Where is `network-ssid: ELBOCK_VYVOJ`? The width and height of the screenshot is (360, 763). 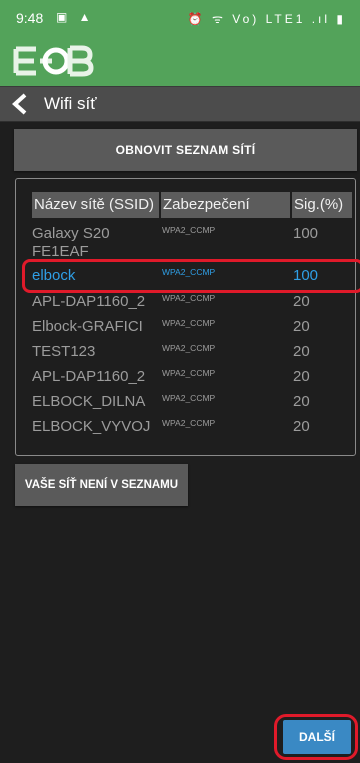 network-ssid: ELBOCK_VYVOJ is located at coordinates (91, 426).